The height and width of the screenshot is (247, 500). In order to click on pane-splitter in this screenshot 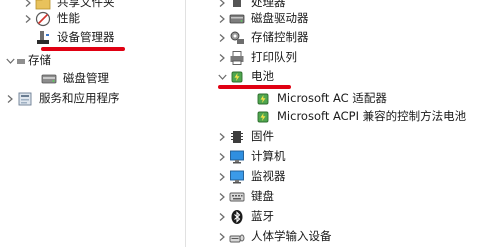, I will do `click(191, 123)`.